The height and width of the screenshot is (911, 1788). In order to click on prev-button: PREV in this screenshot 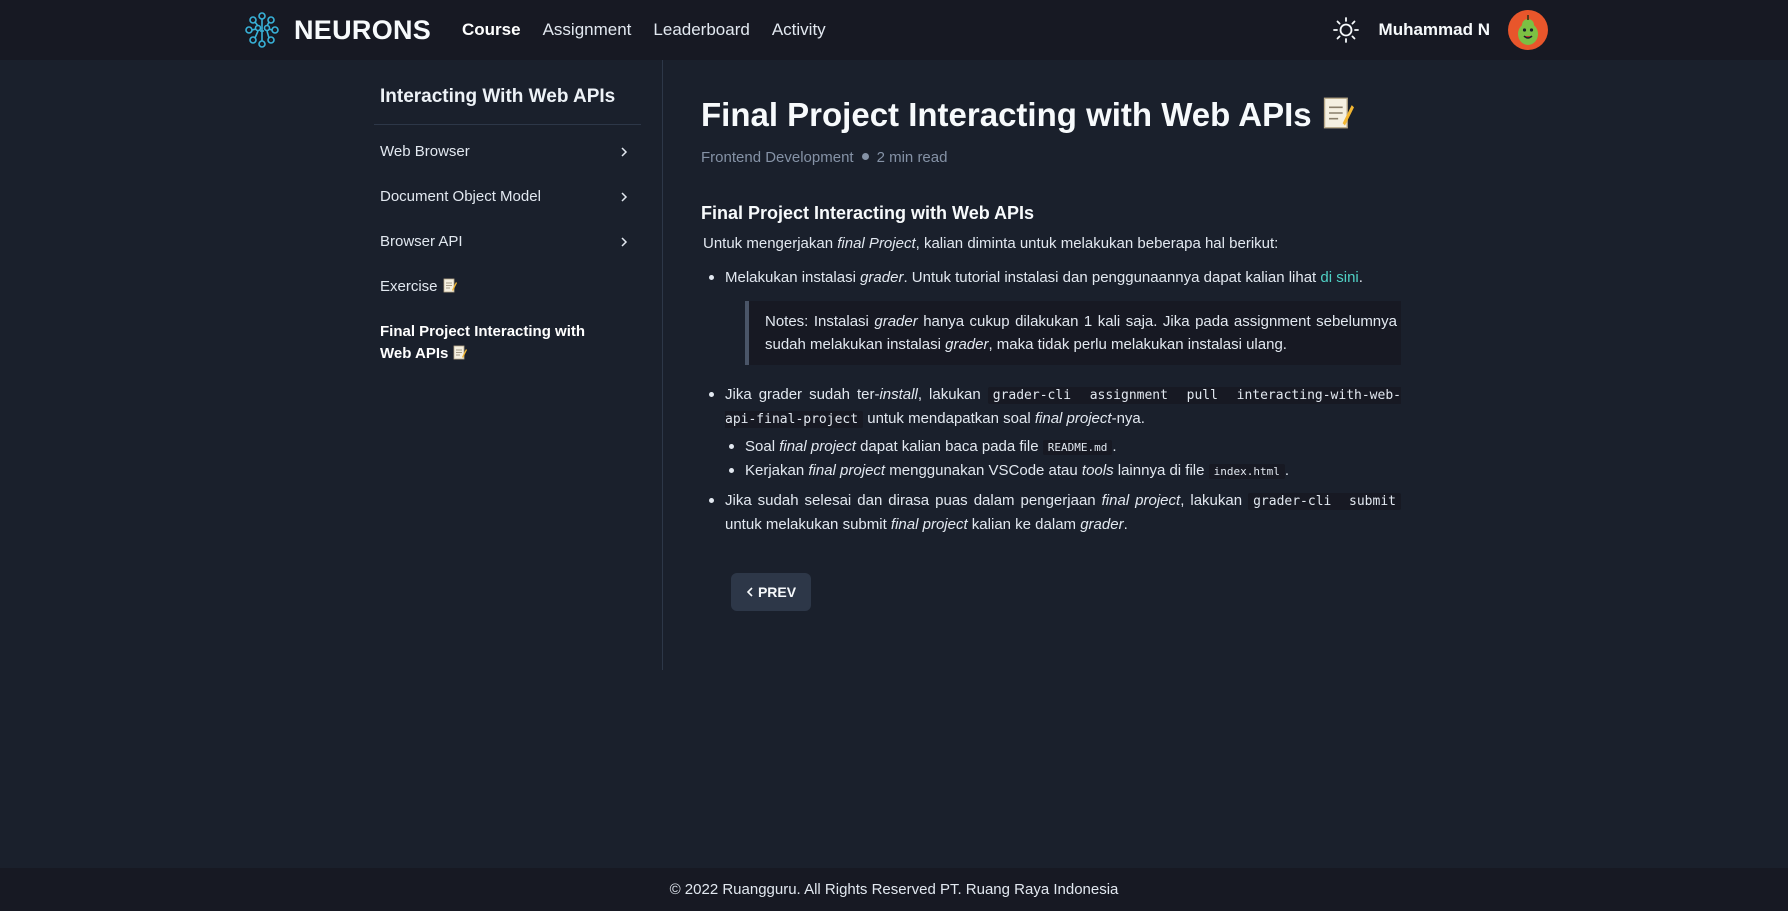, I will do `click(771, 592)`.